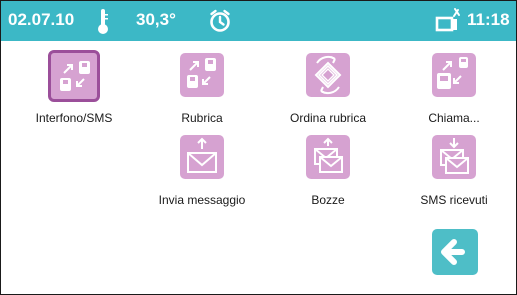 The width and height of the screenshot is (517, 295). I want to click on back-button, so click(455, 252).